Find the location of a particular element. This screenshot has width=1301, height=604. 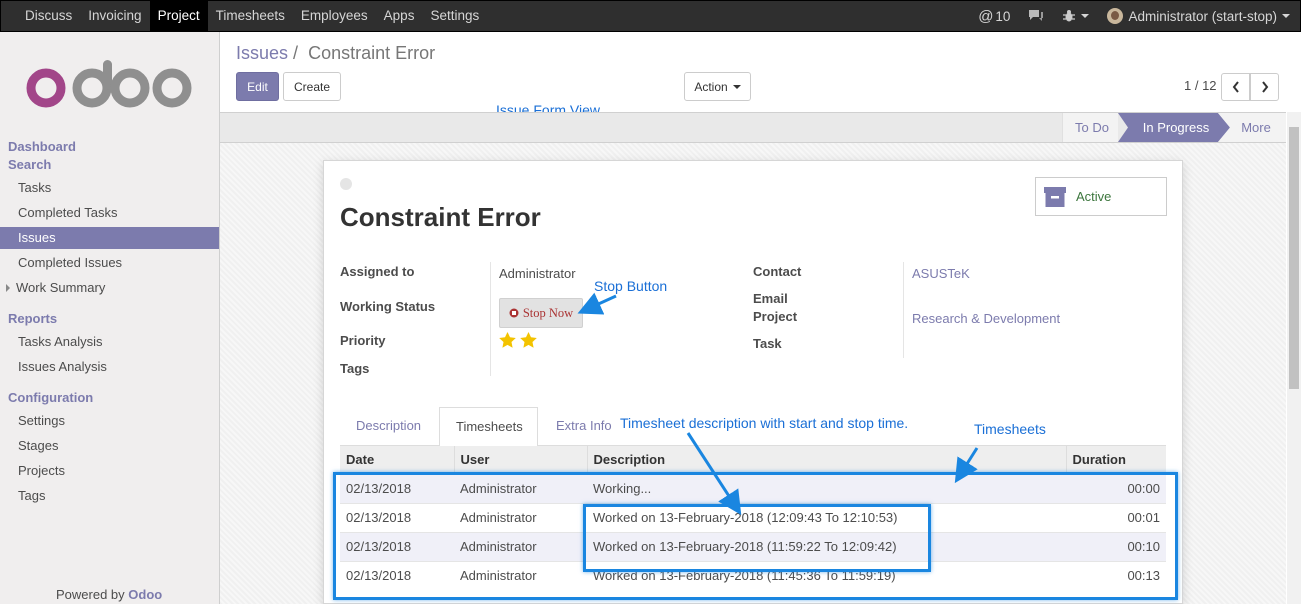

mentions-counter: @ 10 is located at coordinates (994, 16).